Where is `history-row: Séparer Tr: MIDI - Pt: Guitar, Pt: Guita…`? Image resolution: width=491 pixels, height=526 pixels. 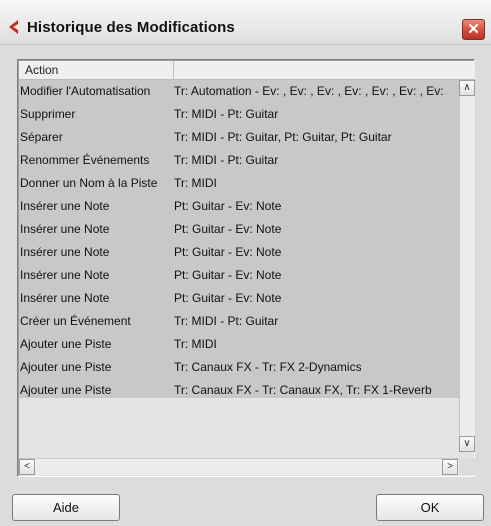
history-row: Séparer Tr: MIDI - Pt: Guitar, Pt: Guita… is located at coordinates (239, 137).